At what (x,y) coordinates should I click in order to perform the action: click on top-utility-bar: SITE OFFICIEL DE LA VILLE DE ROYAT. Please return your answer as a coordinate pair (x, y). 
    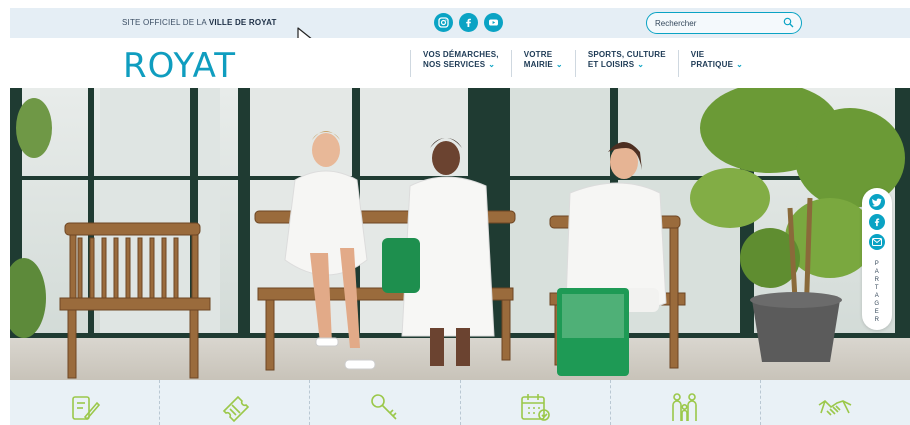
    Looking at the image, I should click on (460, 23).